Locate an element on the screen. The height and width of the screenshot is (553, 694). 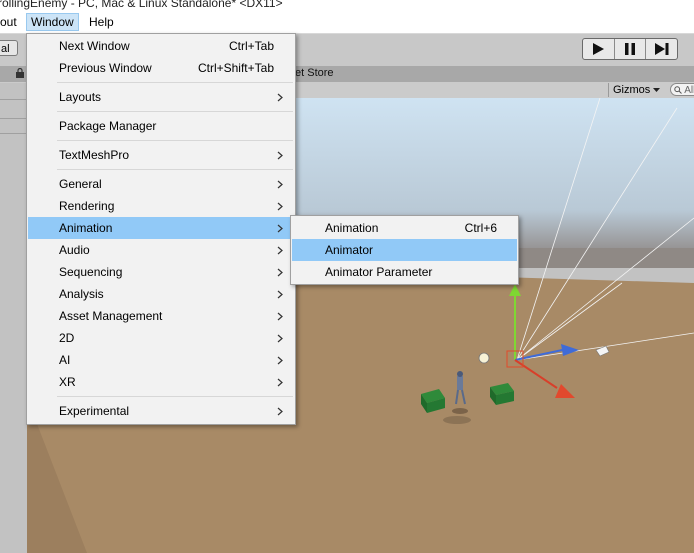
light-icon is located at coordinates (484, 358).